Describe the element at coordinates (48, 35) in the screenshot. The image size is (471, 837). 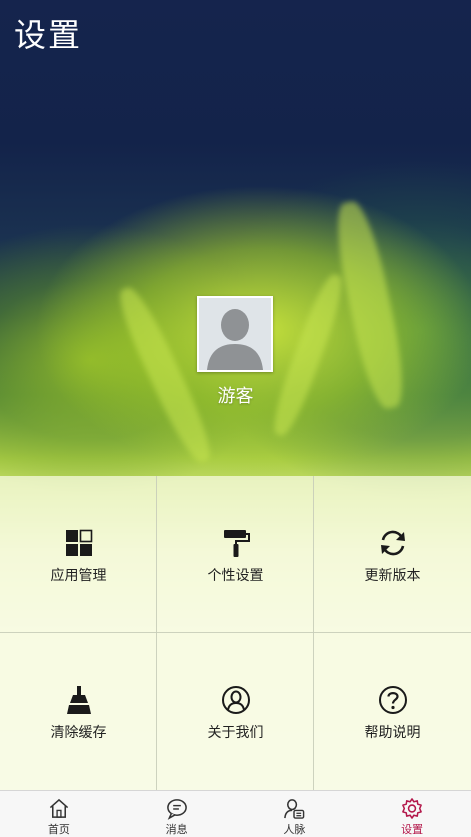
I see `page-title: 设置` at that location.